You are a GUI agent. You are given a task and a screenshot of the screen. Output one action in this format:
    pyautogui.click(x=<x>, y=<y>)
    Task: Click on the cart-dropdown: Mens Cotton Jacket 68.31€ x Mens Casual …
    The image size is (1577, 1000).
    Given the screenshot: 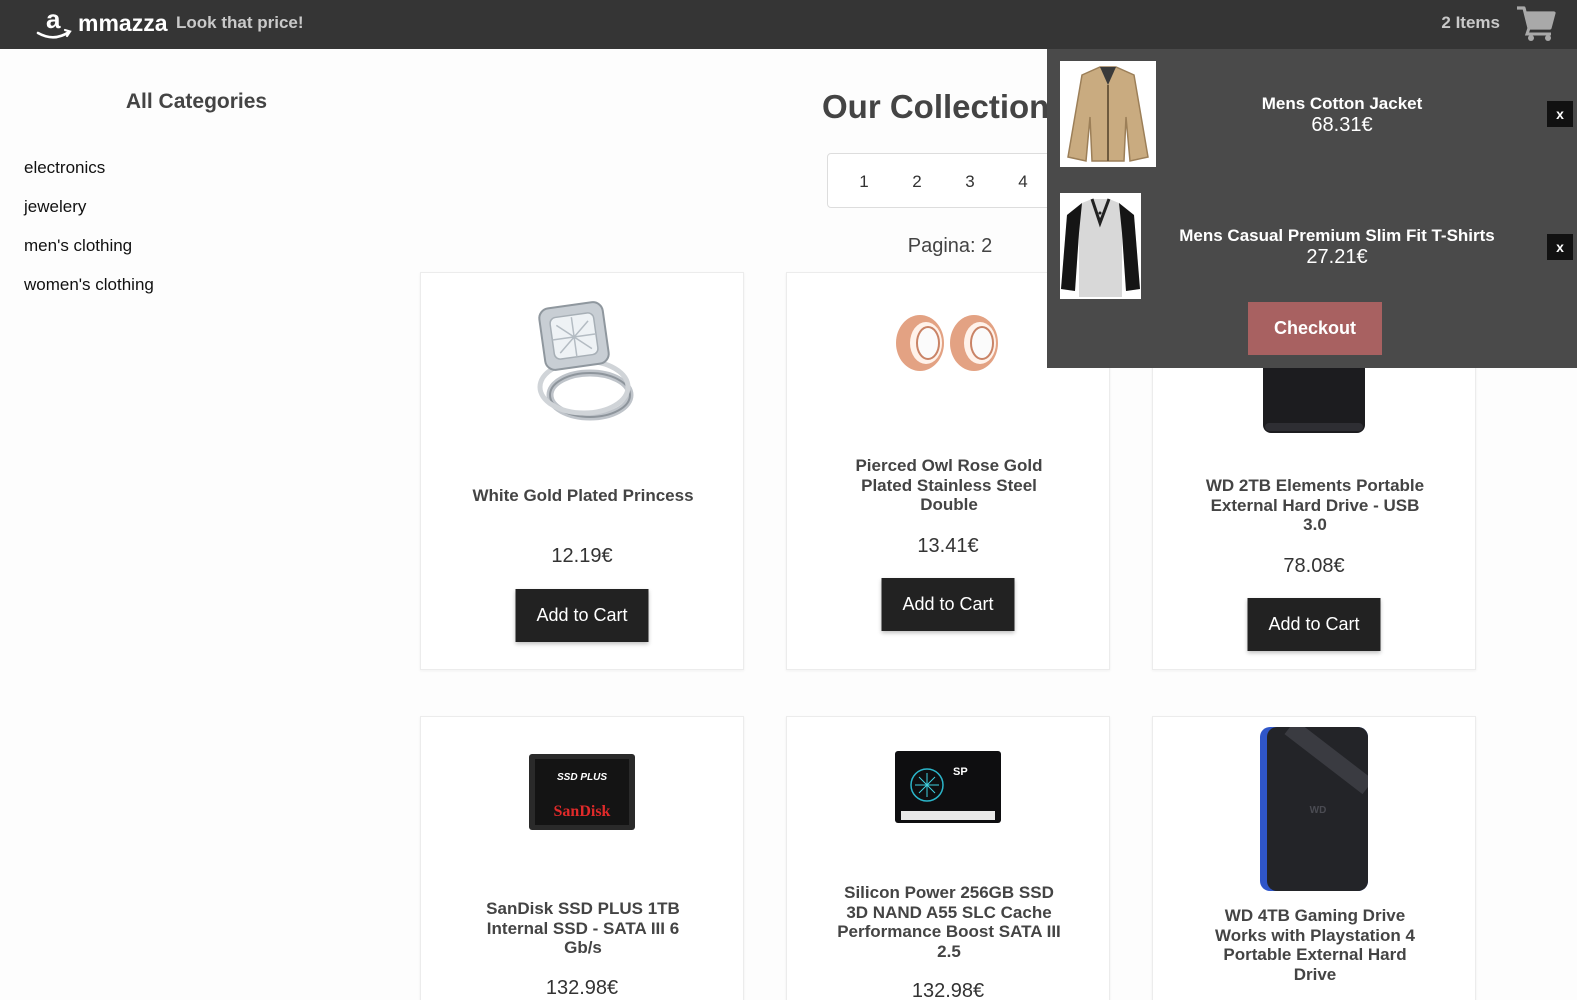 What is the action you would take?
    pyautogui.click(x=1312, y=208)
    